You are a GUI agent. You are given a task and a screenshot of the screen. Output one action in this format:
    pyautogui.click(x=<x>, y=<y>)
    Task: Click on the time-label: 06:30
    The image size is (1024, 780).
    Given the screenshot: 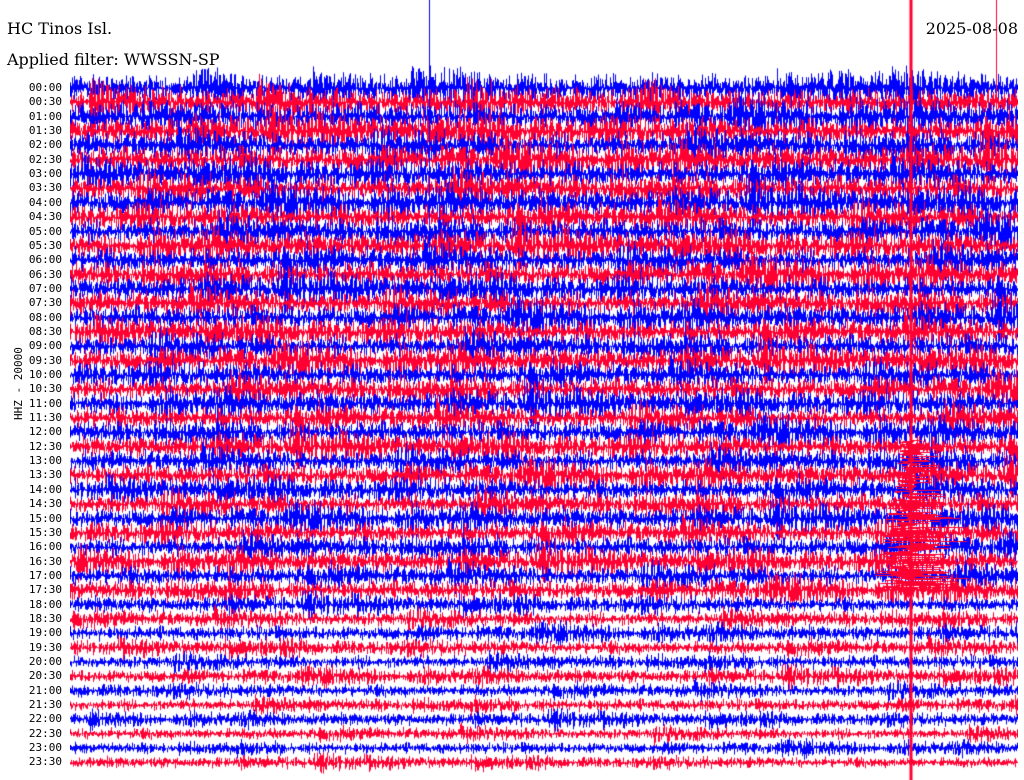 What is the action you would take?
    pyautogui.click(x=45, y=274)
    